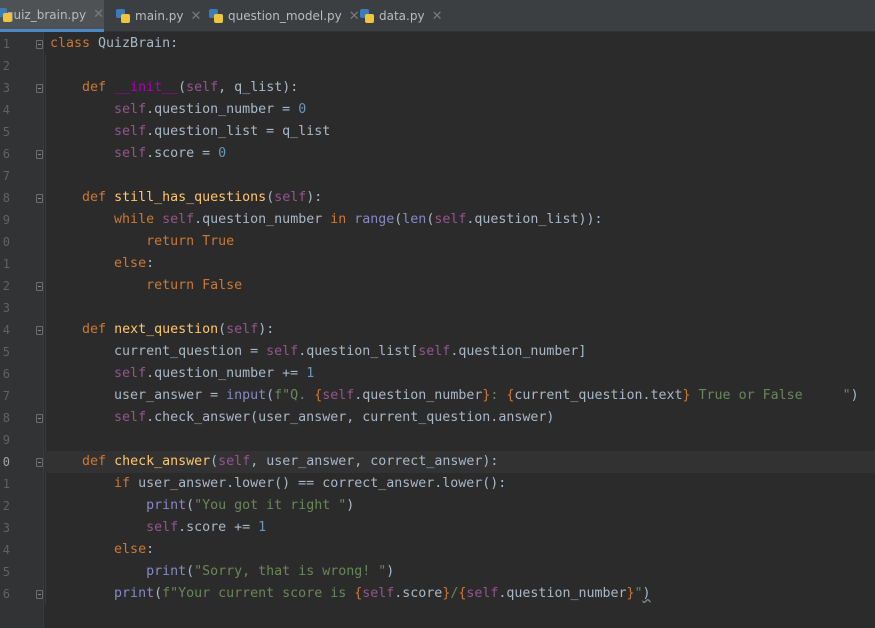  What do you see at coordinates (134, 219) in the screenshot?
I see `code-token: while` at bounding box center [134, 219].